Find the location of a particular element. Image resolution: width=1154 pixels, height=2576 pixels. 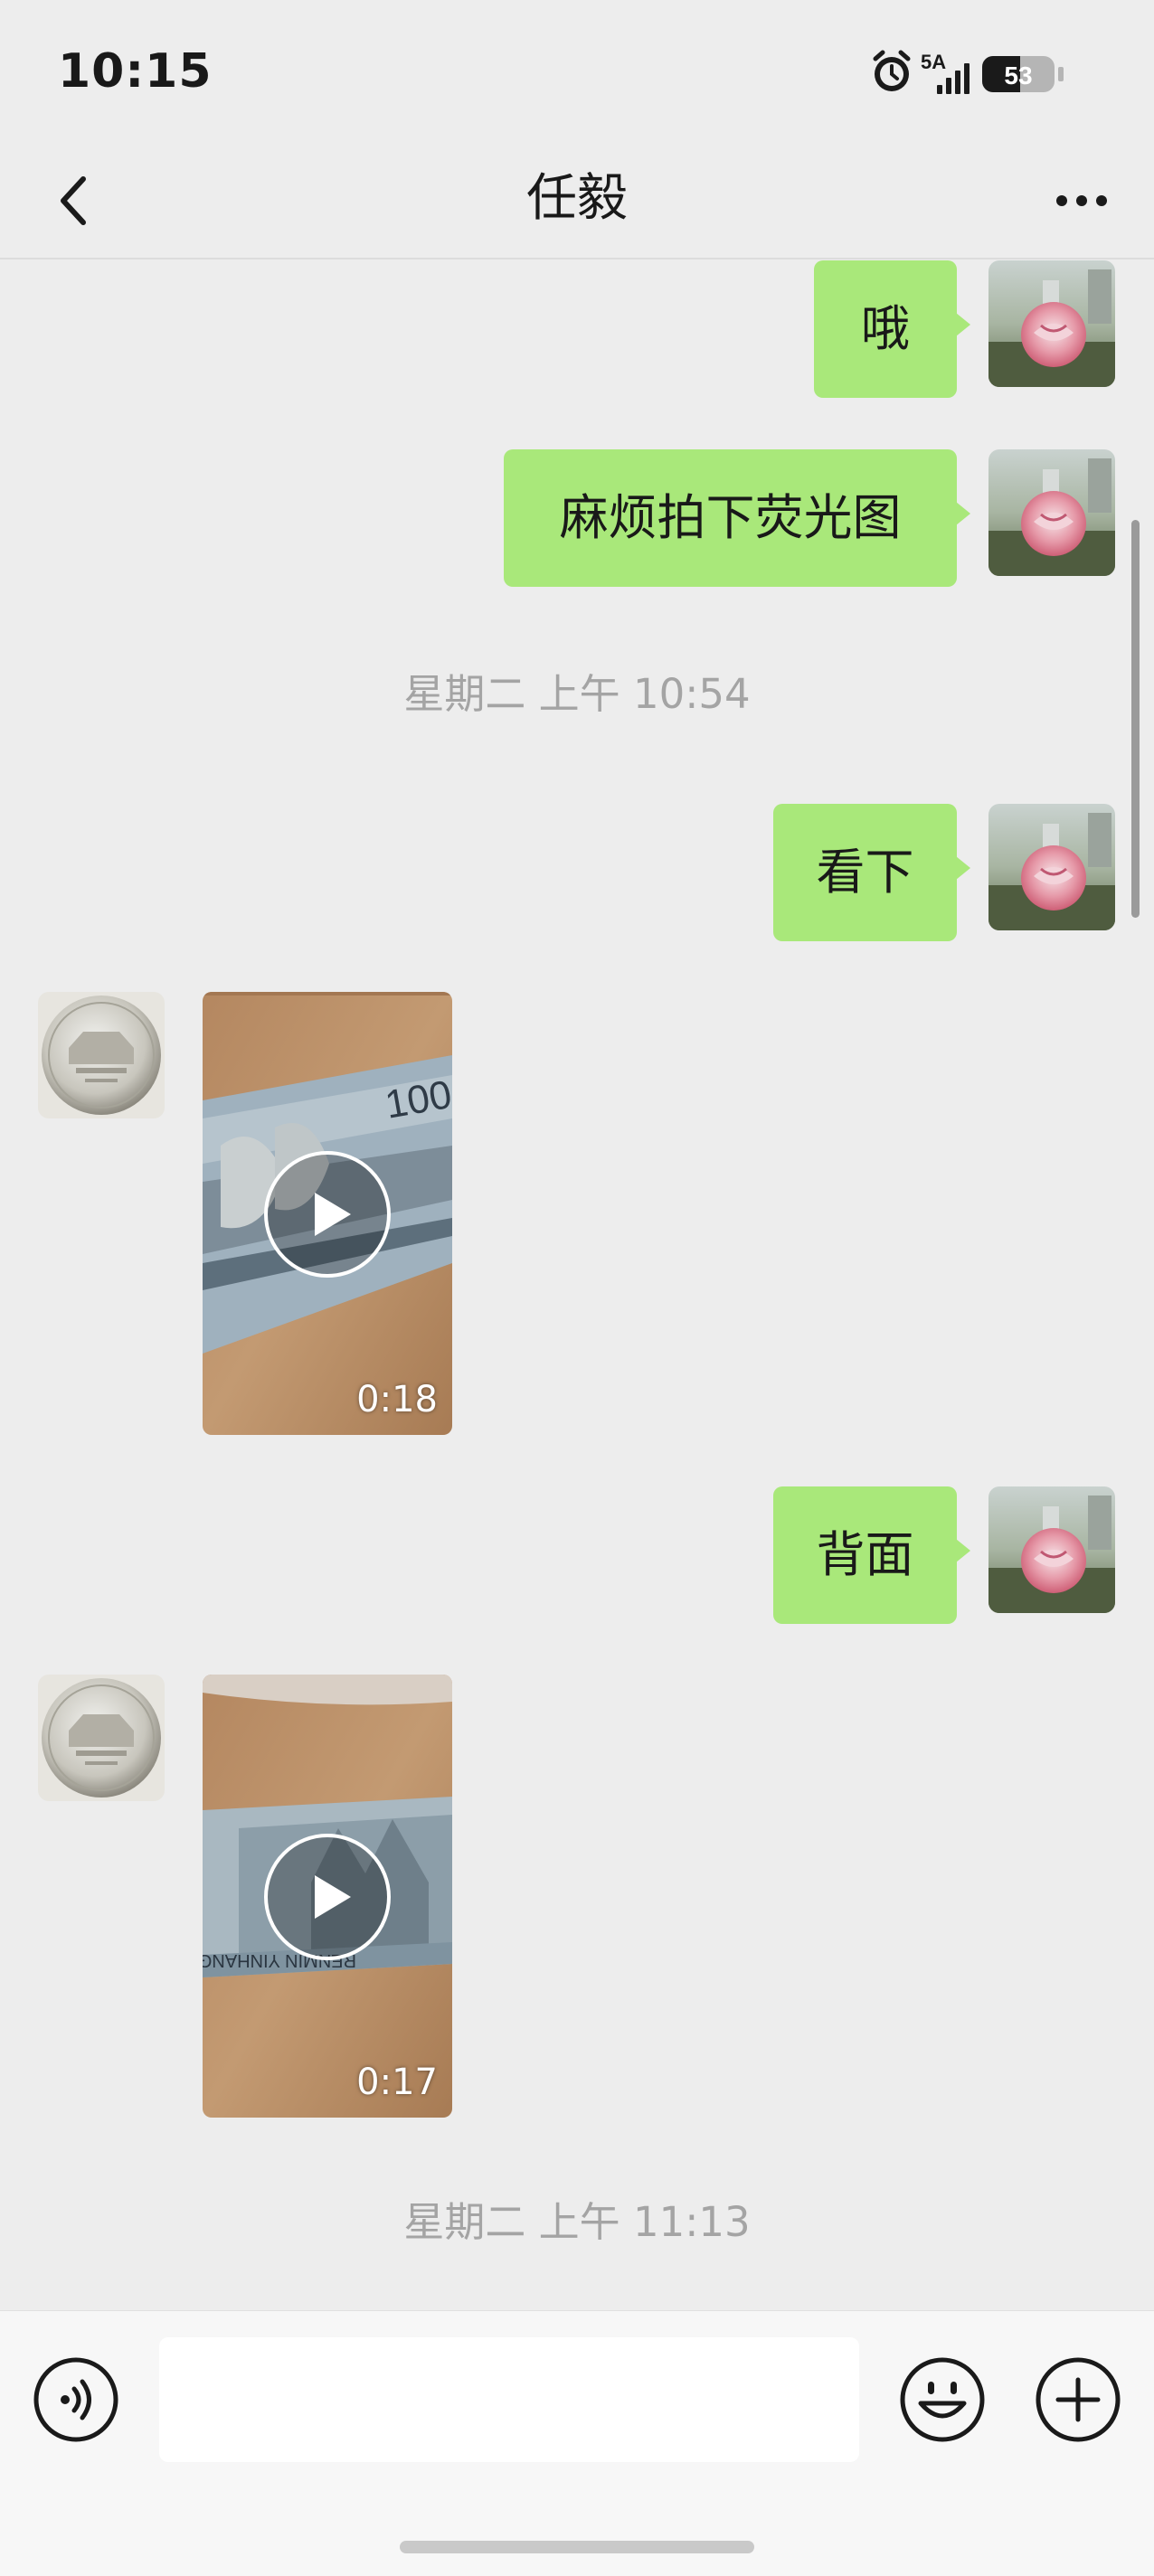

battery-icon: 53 is located at coordinates (1023, 74).